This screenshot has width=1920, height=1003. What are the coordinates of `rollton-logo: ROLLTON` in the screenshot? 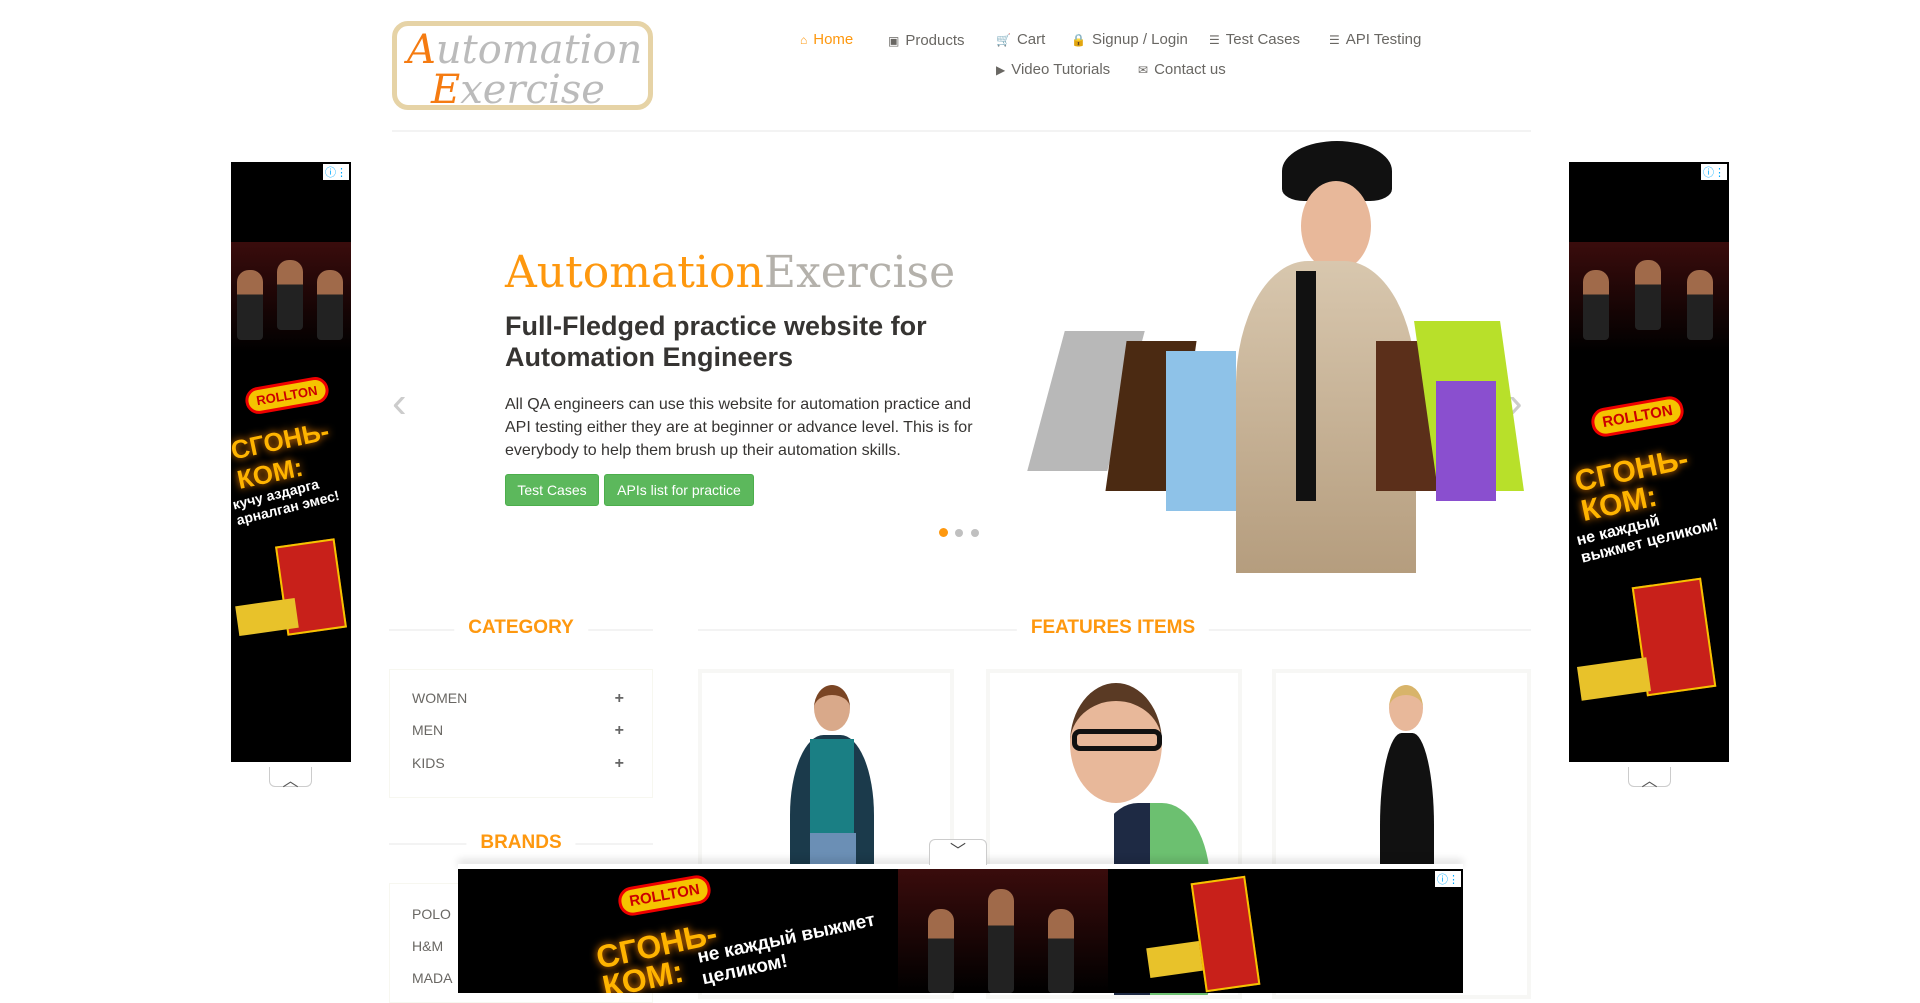 It's located at (287, 395).